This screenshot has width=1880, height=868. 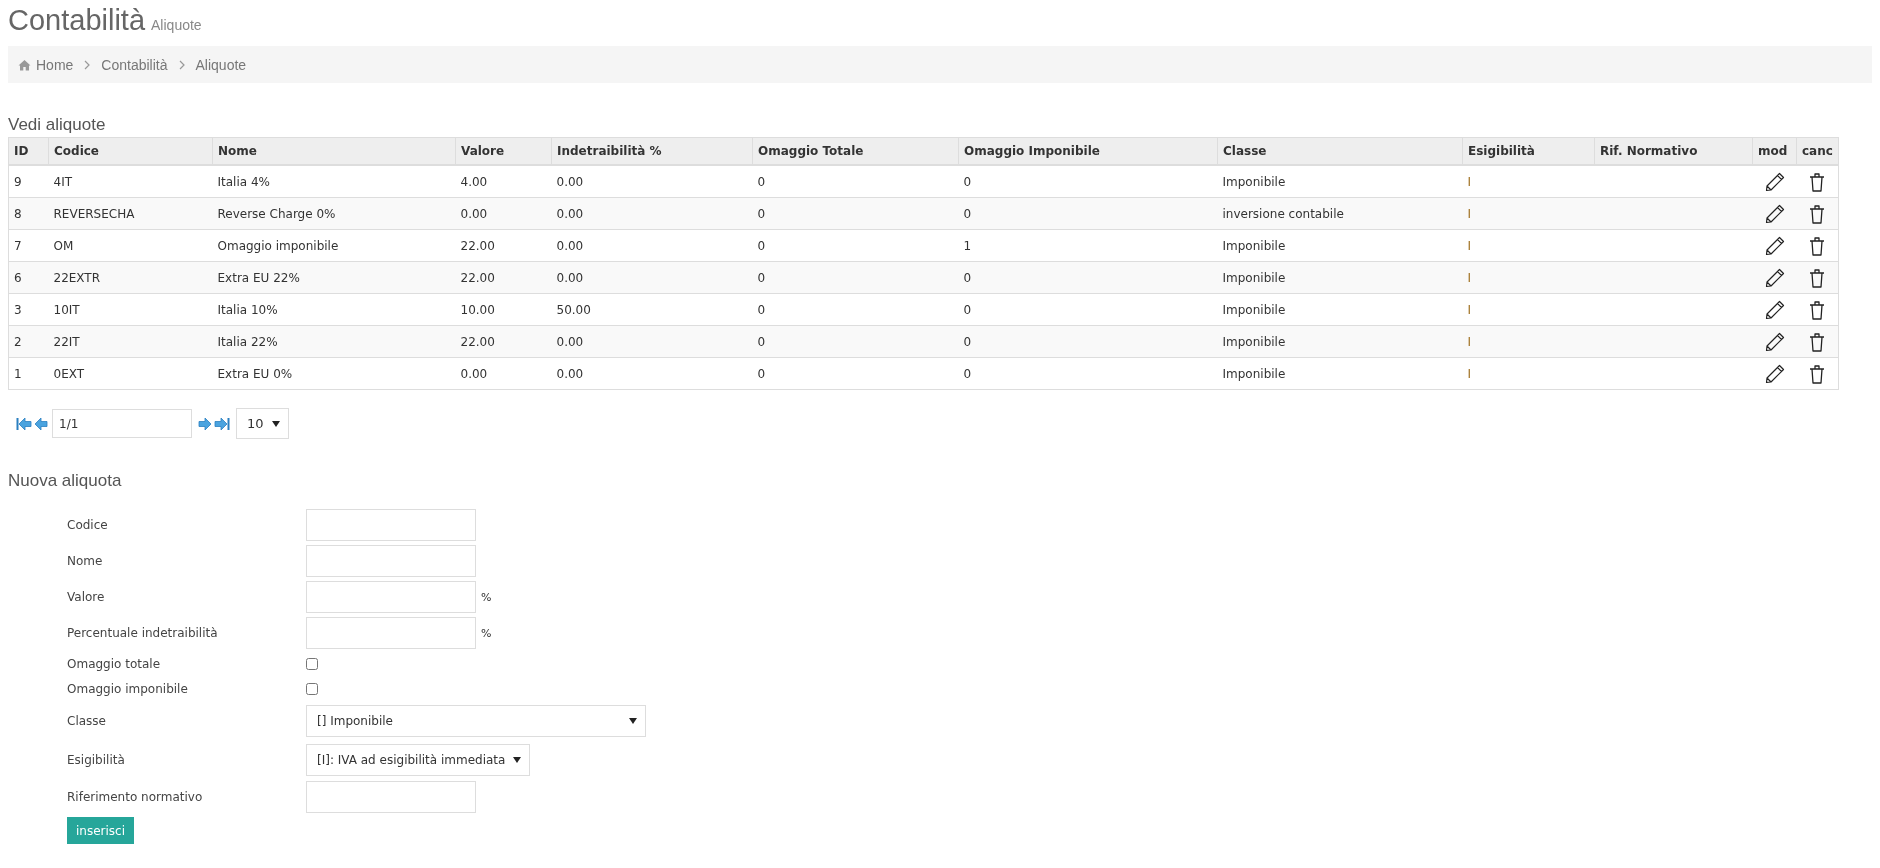 What do you see at coordinates (855, 151) in the screenshot?
I see `column-header: Omaggio Totale` at bounding box center [855, 151].